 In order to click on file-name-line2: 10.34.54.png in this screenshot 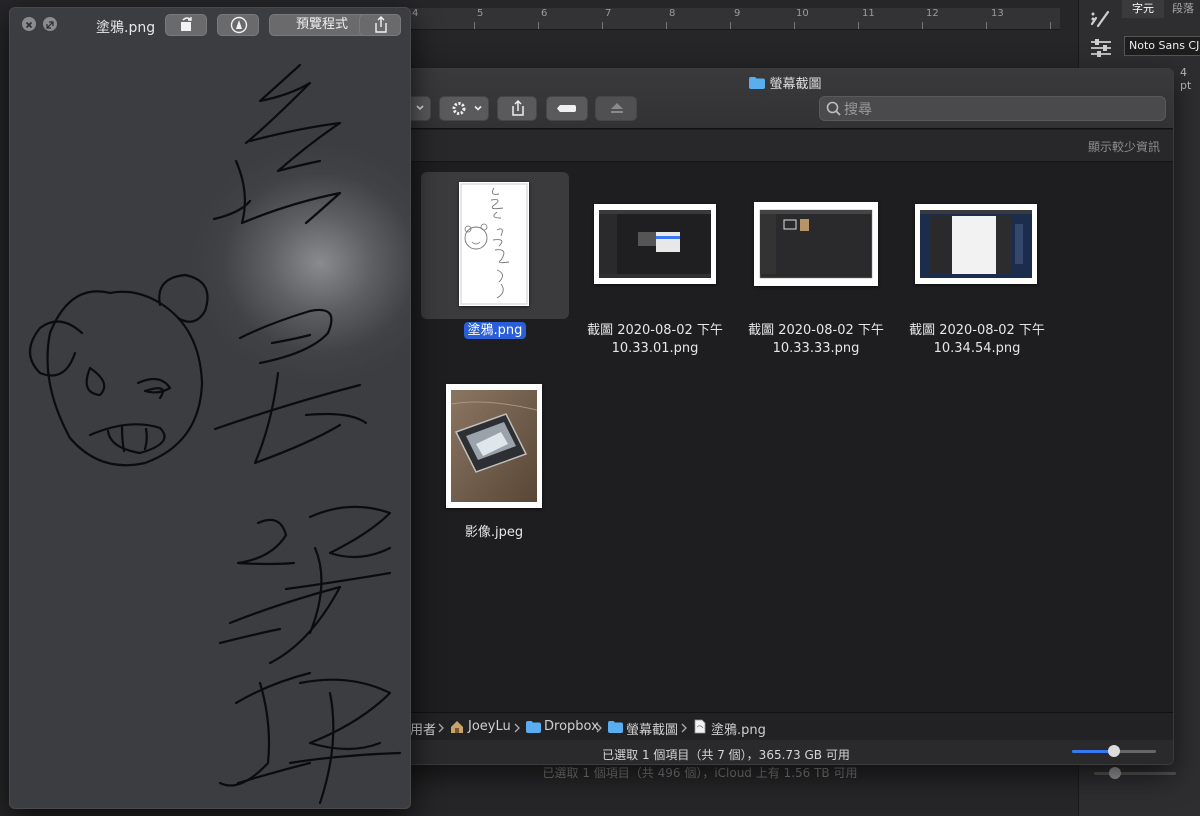, I will do `click(977, 348)`.